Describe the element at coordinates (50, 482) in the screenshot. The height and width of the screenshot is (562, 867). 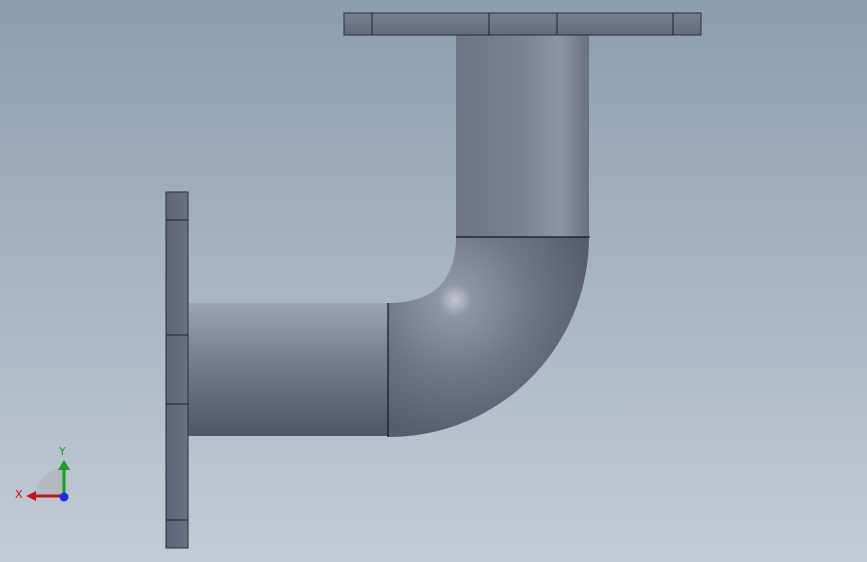
I see `triad-plane-shading` at that location.